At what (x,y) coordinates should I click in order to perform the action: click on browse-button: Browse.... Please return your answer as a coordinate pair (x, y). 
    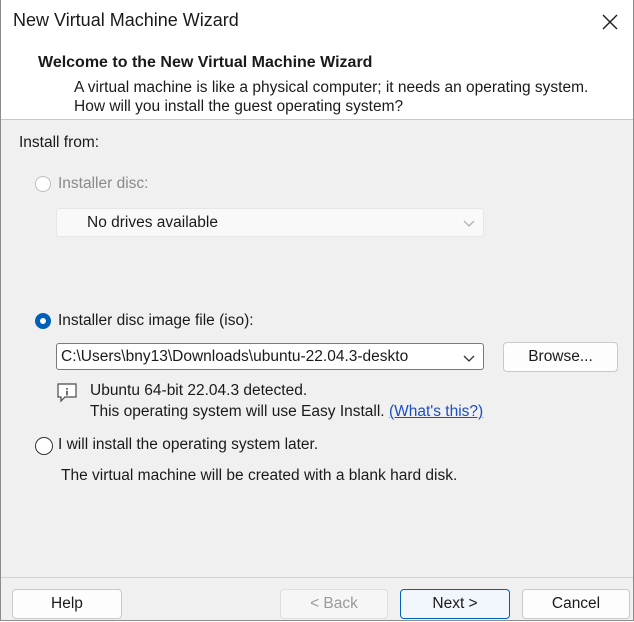
    Looking at the image, I should click on (560, 357).